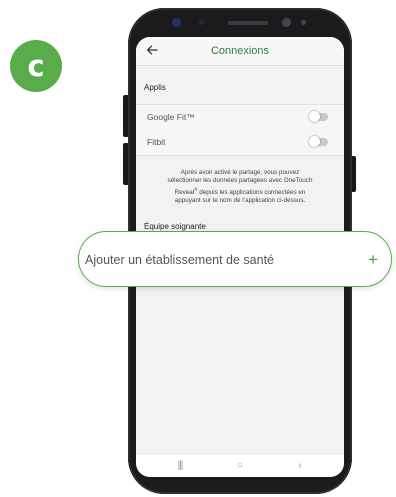 The image size is (396, 497). I want to click on app-row-google-fit: Google Fit™, so click(240, 117).